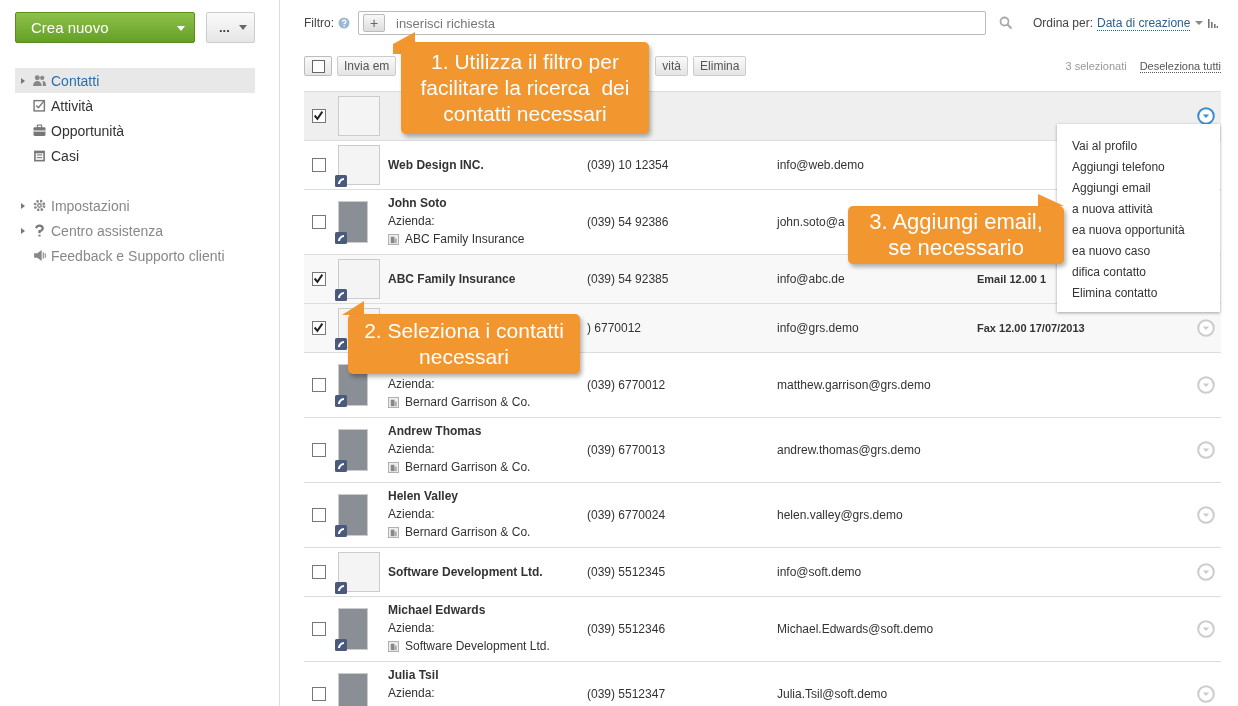  Describe the element at coordinates (487, 496) in the screenshot. I see `contact-name: Helen Valley` at that location.